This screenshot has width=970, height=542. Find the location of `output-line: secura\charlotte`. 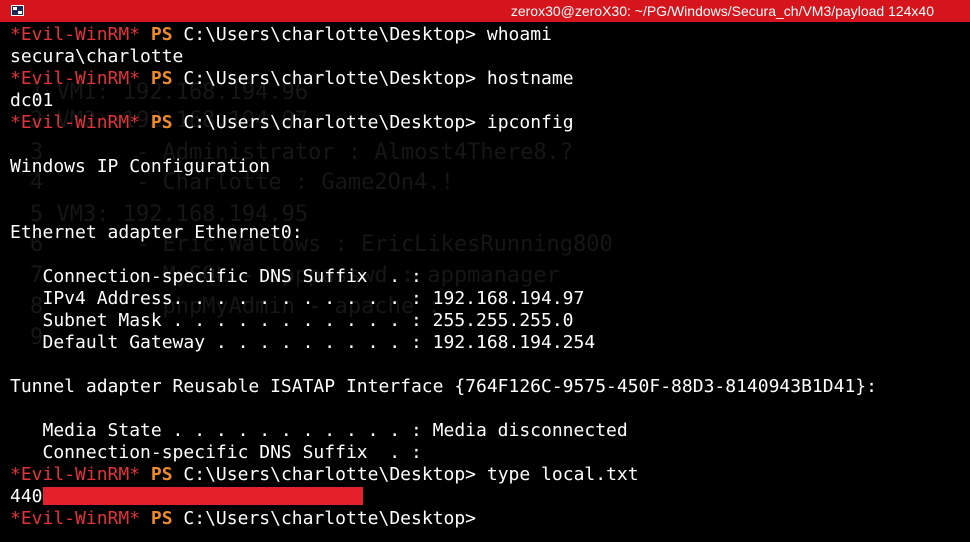

output-line: secura\charlotte is located at coordinates (487, 57).